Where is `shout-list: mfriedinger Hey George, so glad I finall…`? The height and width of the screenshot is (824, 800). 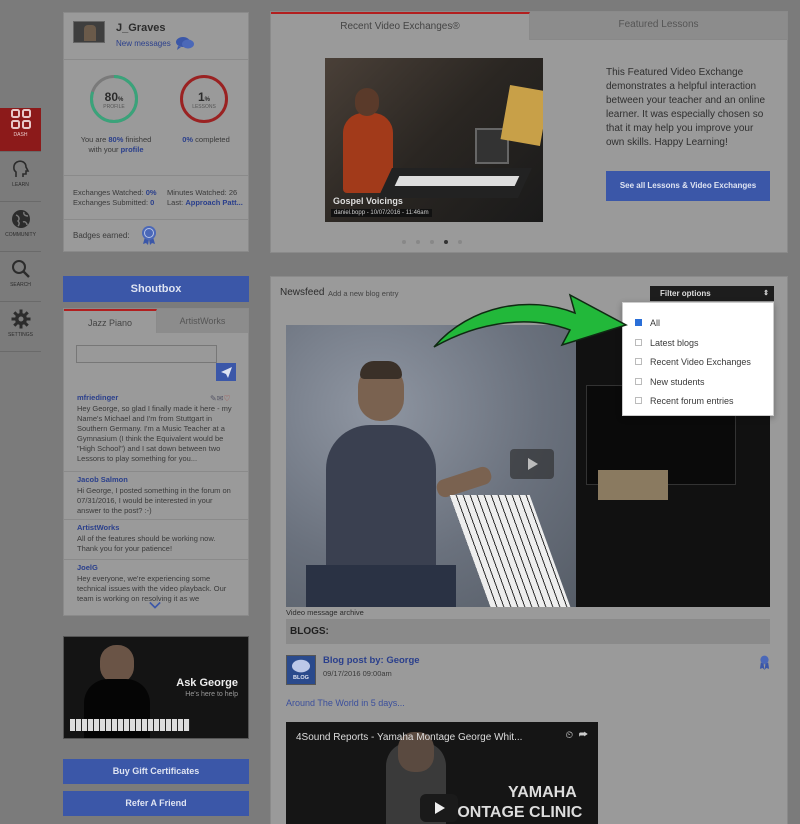
shout-list: mfriedinger Hey George, so glad I finall… is located at coordinates (156, 498).